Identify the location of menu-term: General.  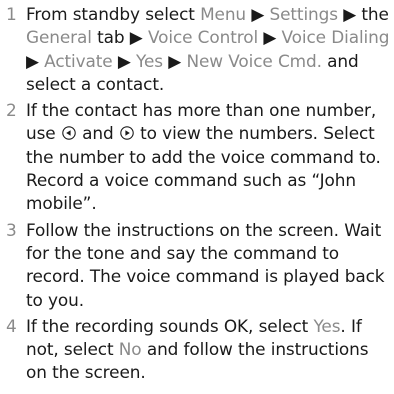
(59, 37).